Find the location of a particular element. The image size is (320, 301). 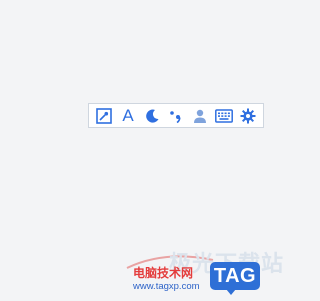

fullwidth-halfwidth-button: A is located at coordinates (128, 116).